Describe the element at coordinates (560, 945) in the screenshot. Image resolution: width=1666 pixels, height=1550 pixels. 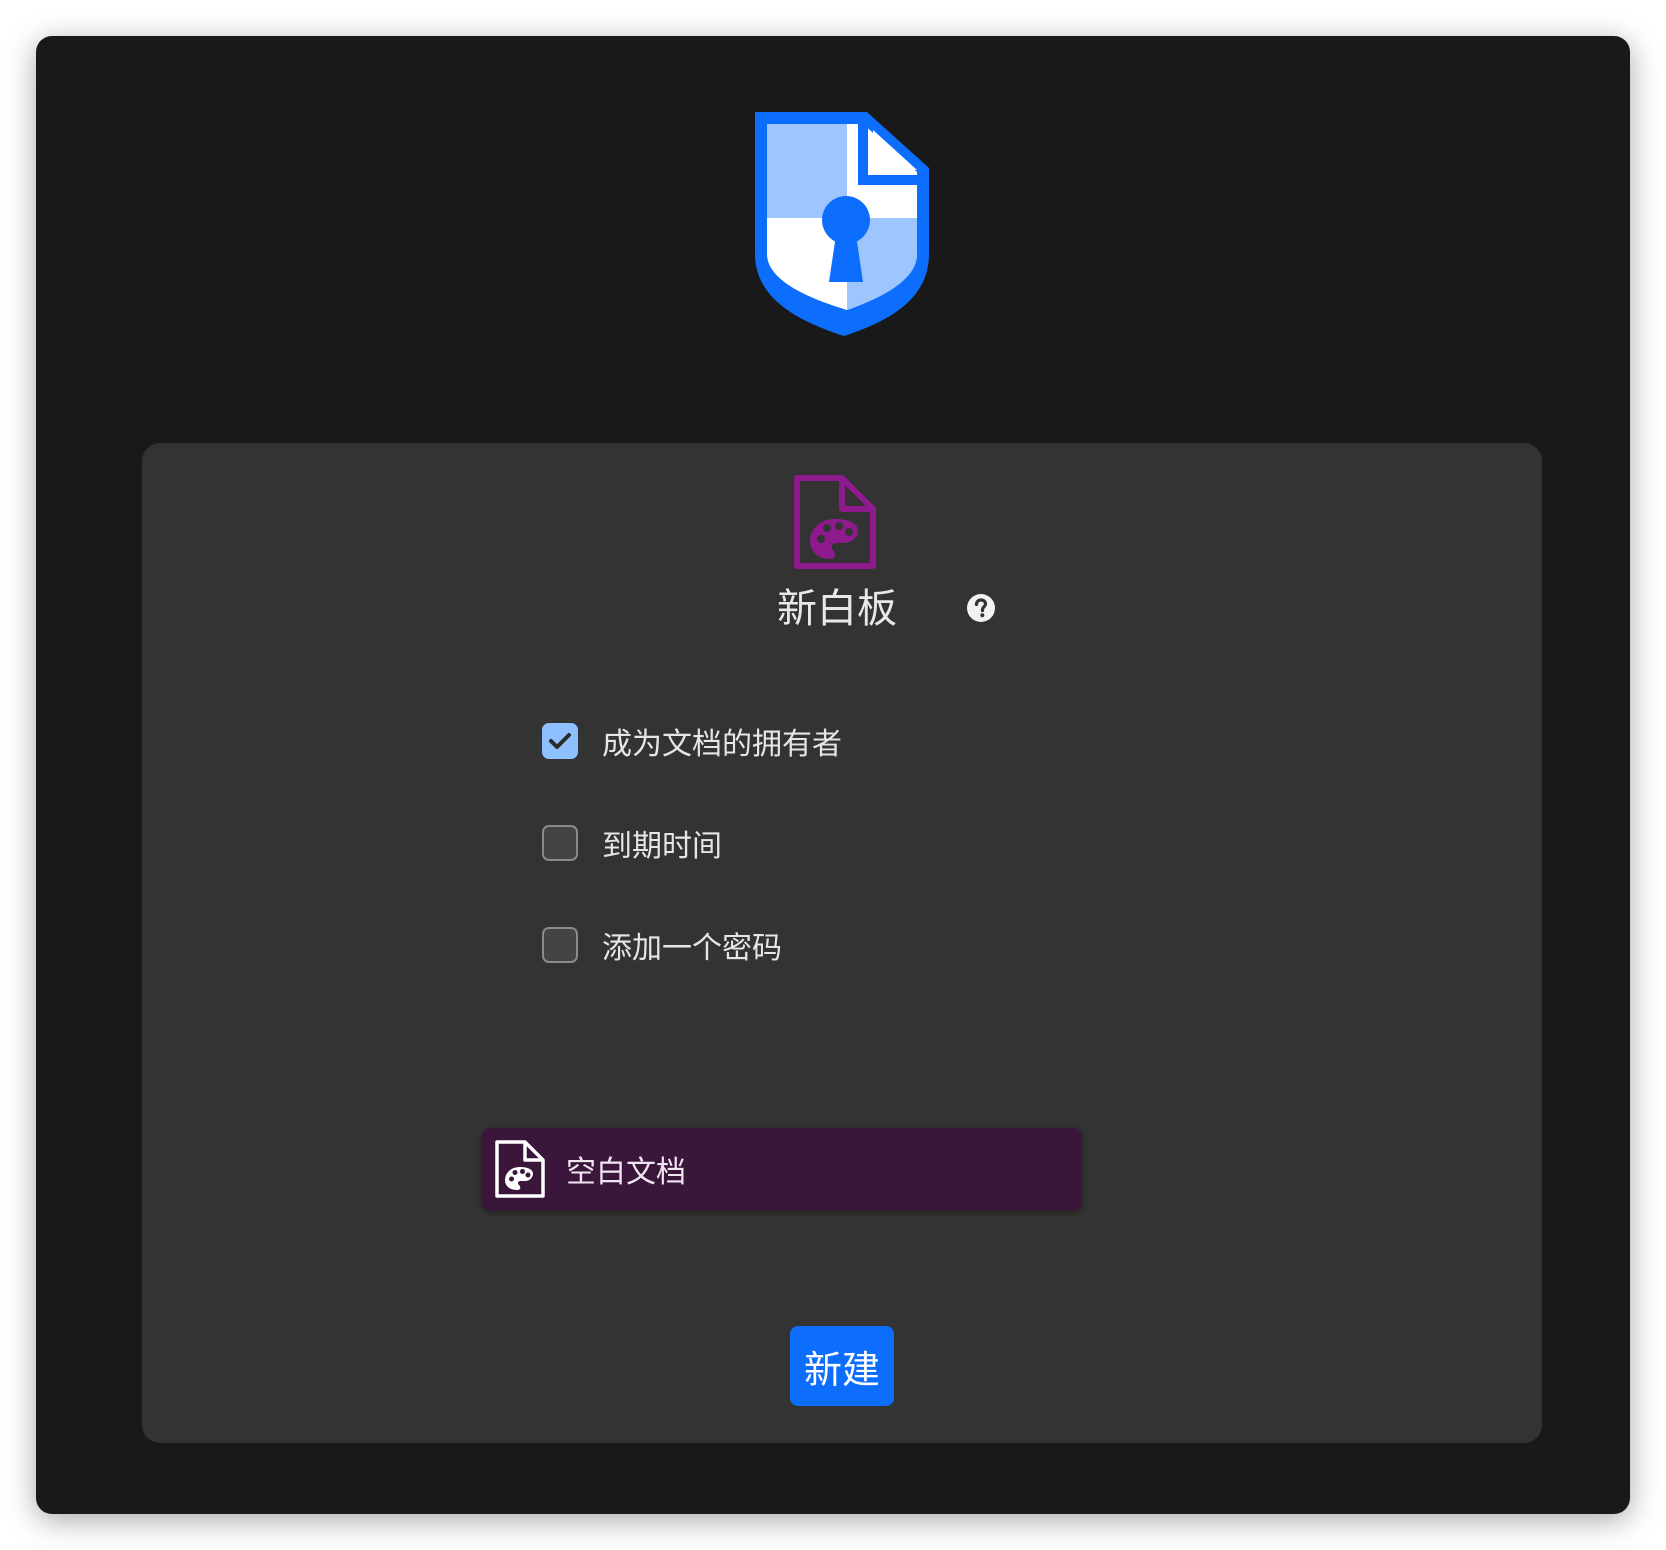
I see `password-checkbox` at that location.